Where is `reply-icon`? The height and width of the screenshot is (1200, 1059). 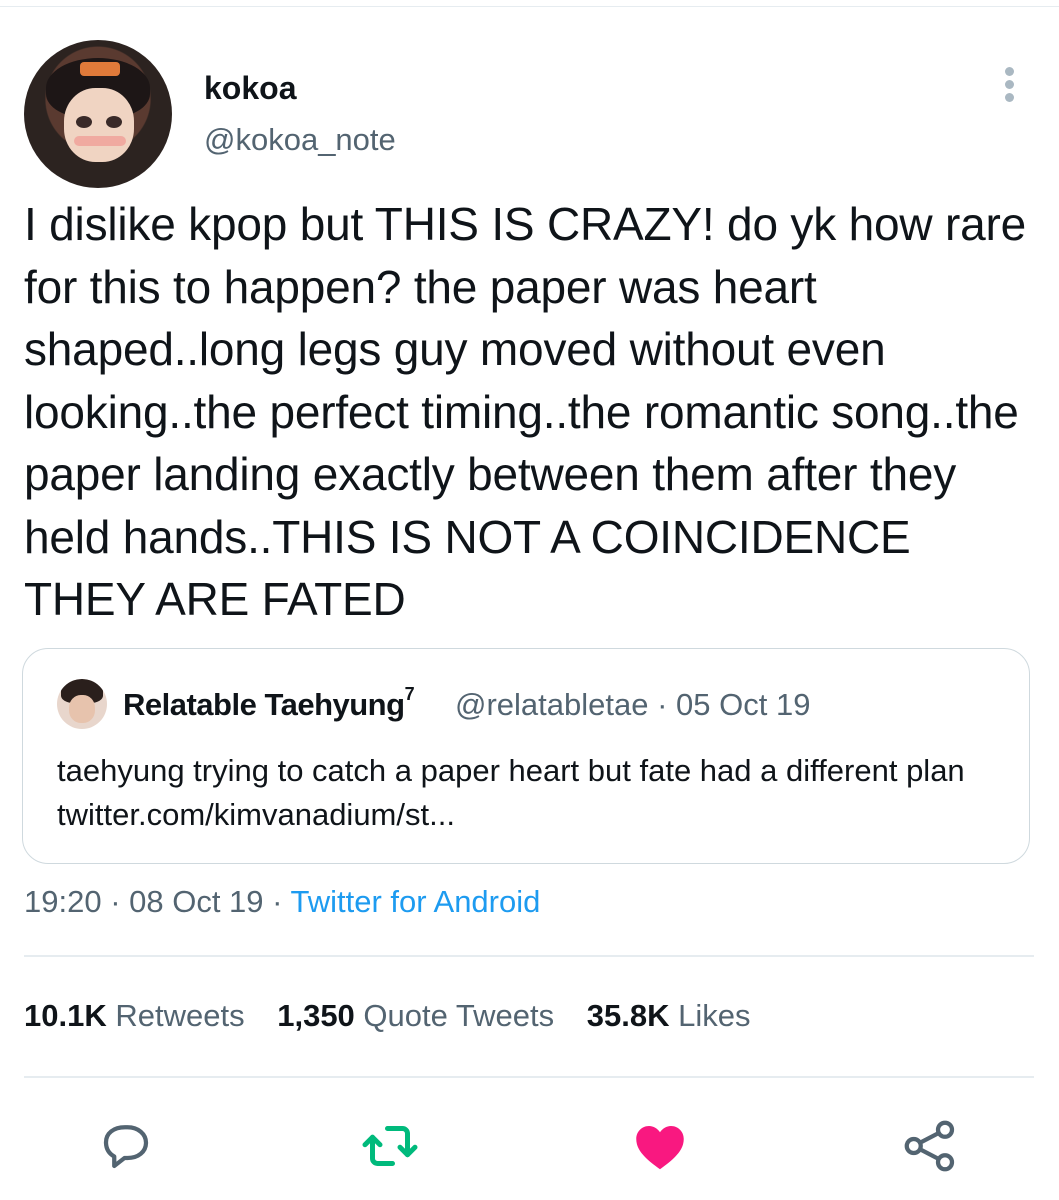
reply-icon is located at coordinates (126, 1147).